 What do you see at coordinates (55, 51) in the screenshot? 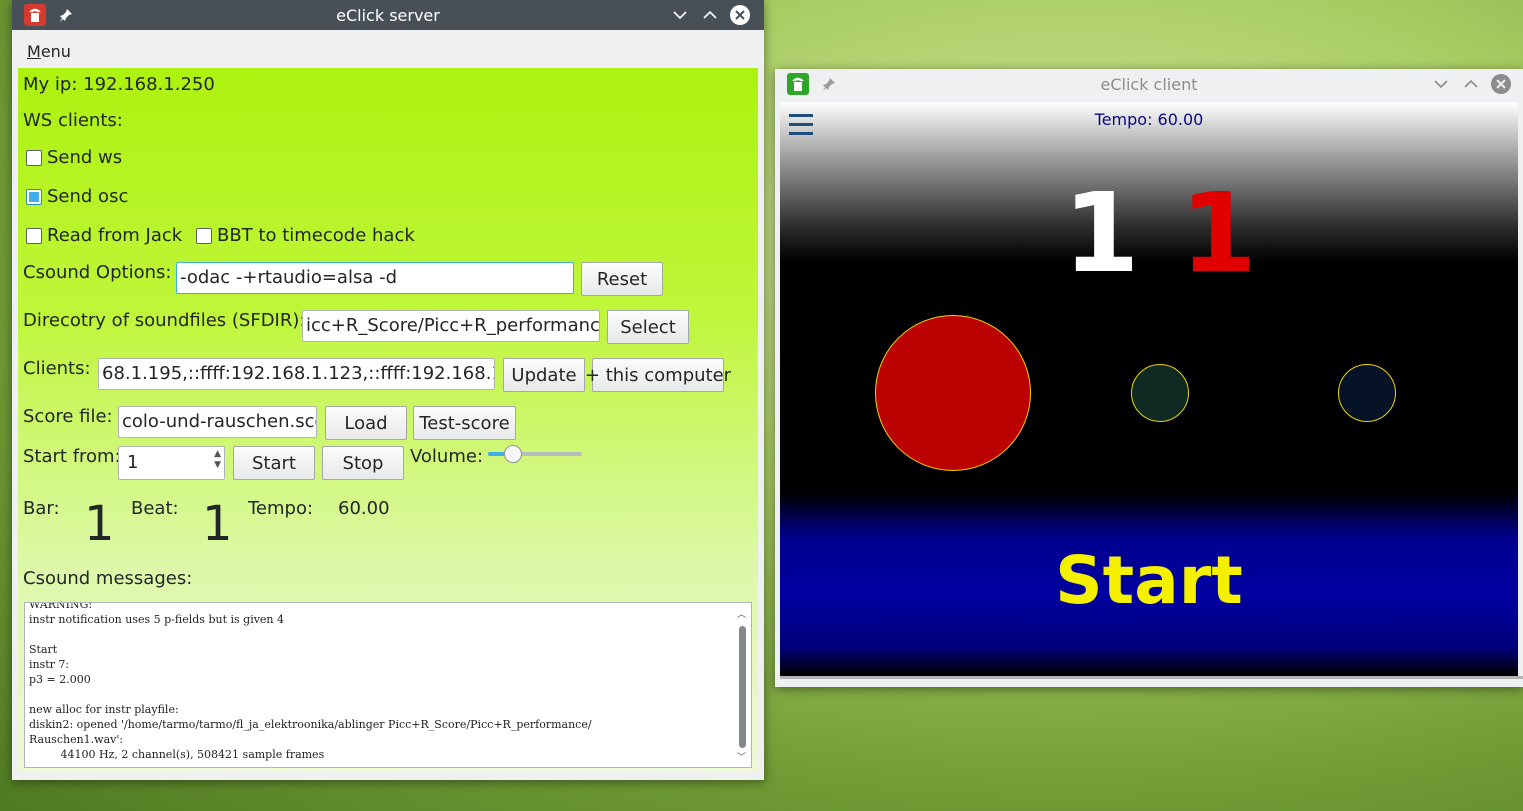
I see `menu-text: enu` at bounding box center [55, 51].